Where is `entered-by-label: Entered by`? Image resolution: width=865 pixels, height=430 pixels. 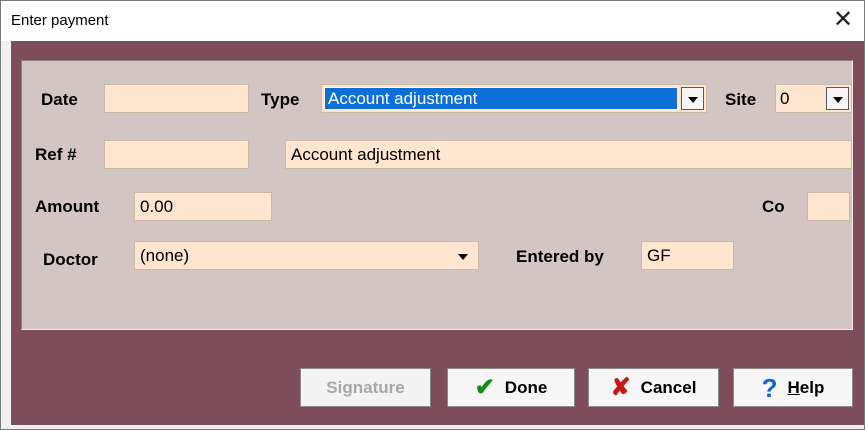 entered-by-label: Entered by is located at coordinates (560, 256).